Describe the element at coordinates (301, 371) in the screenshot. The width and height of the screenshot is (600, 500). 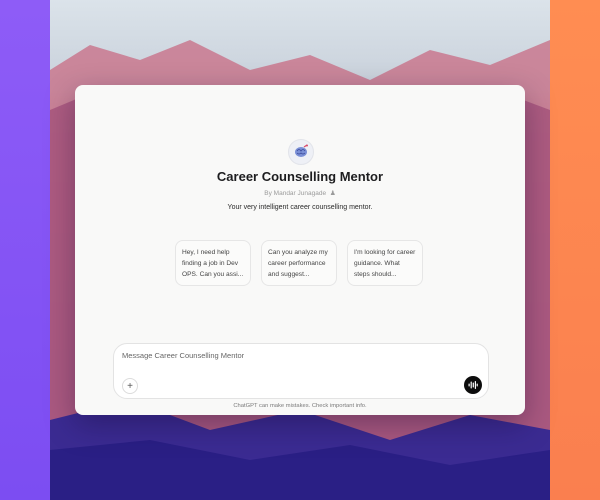
I see `message-composer: +` at that location.